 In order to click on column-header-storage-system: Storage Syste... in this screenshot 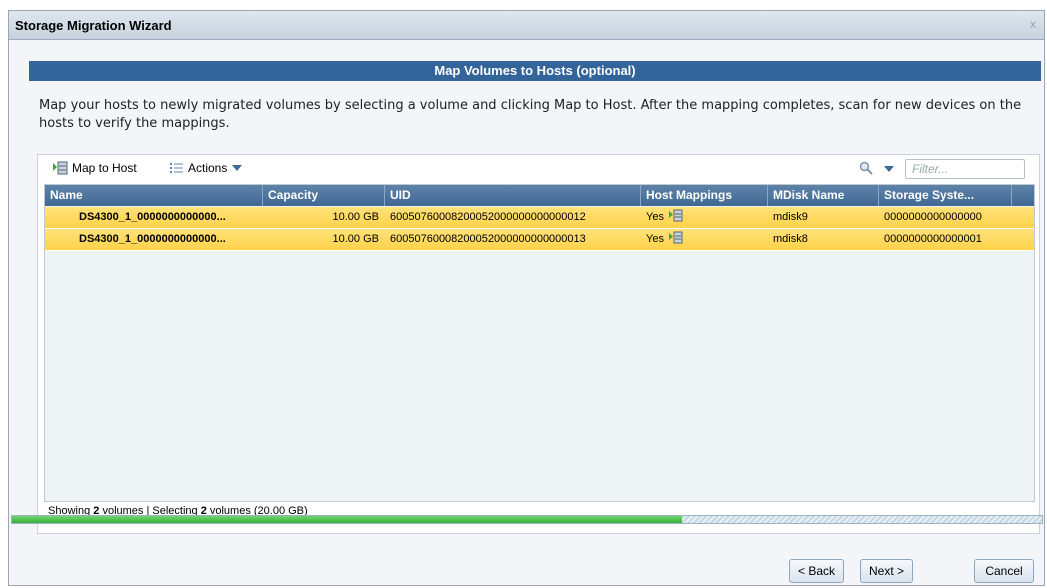, I will do `click(945, 195)`.